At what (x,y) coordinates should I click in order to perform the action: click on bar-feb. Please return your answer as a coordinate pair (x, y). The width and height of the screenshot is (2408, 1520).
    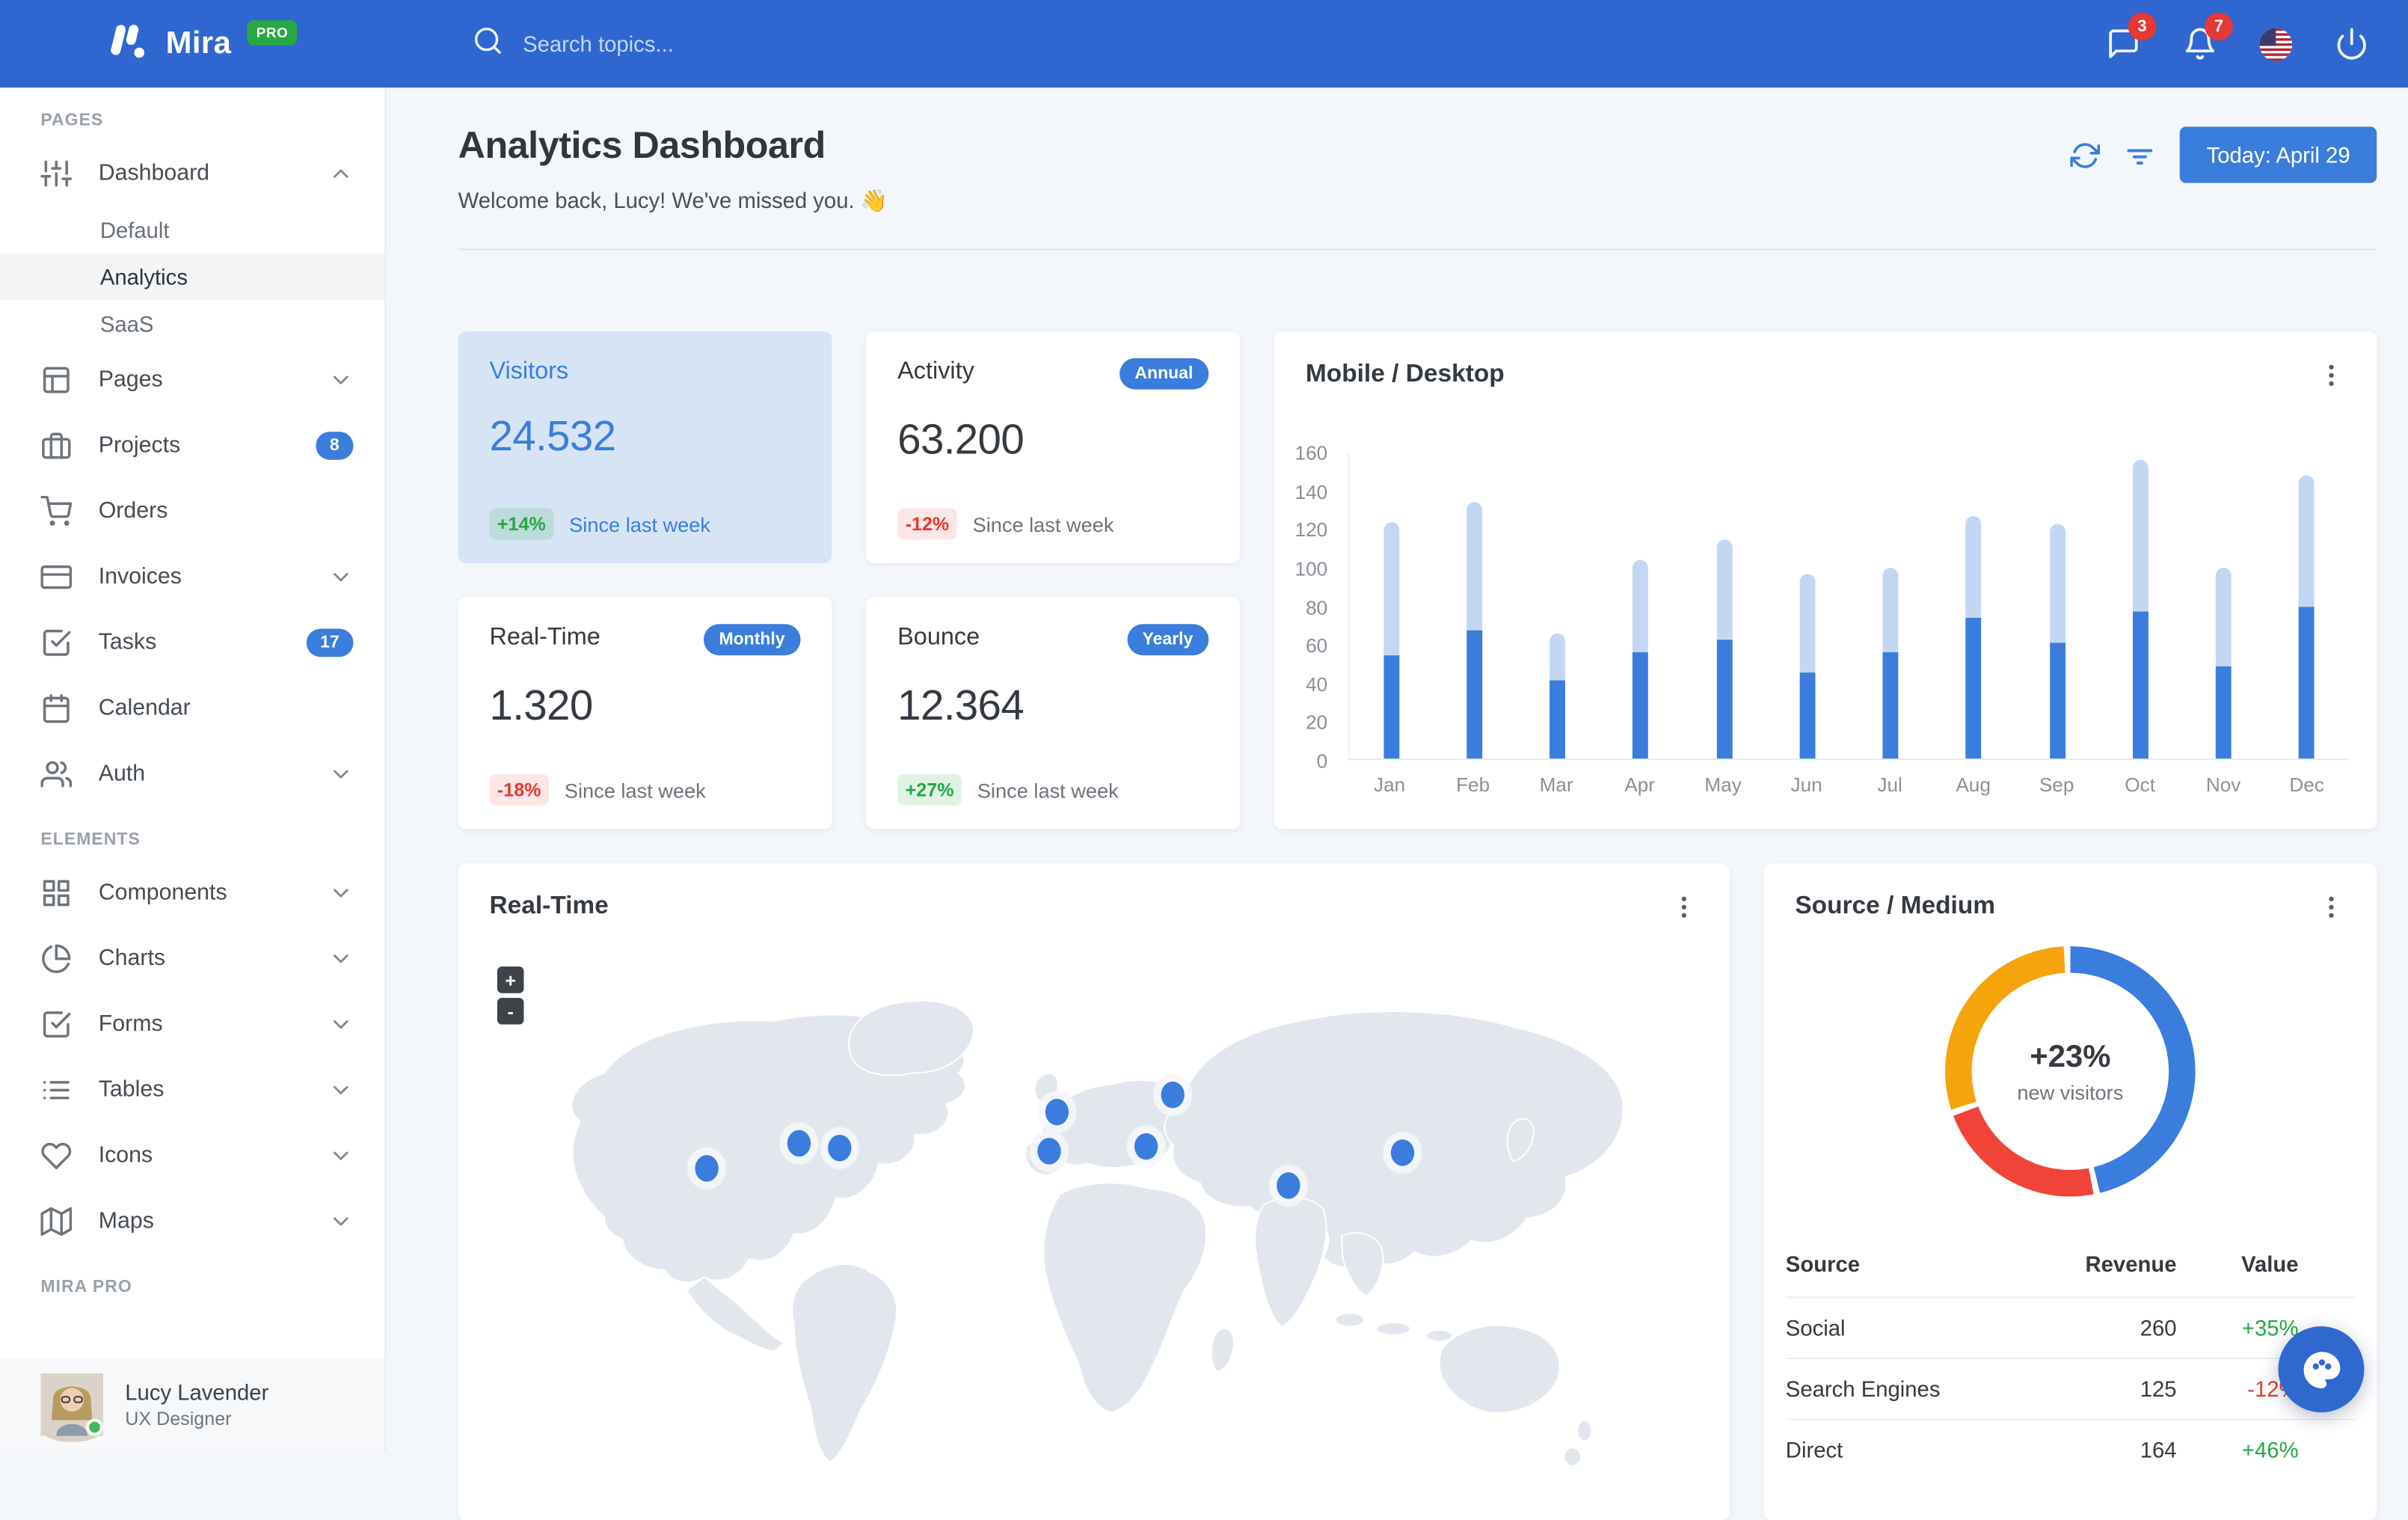
    Looking at the image, I should click on (1474, 630).